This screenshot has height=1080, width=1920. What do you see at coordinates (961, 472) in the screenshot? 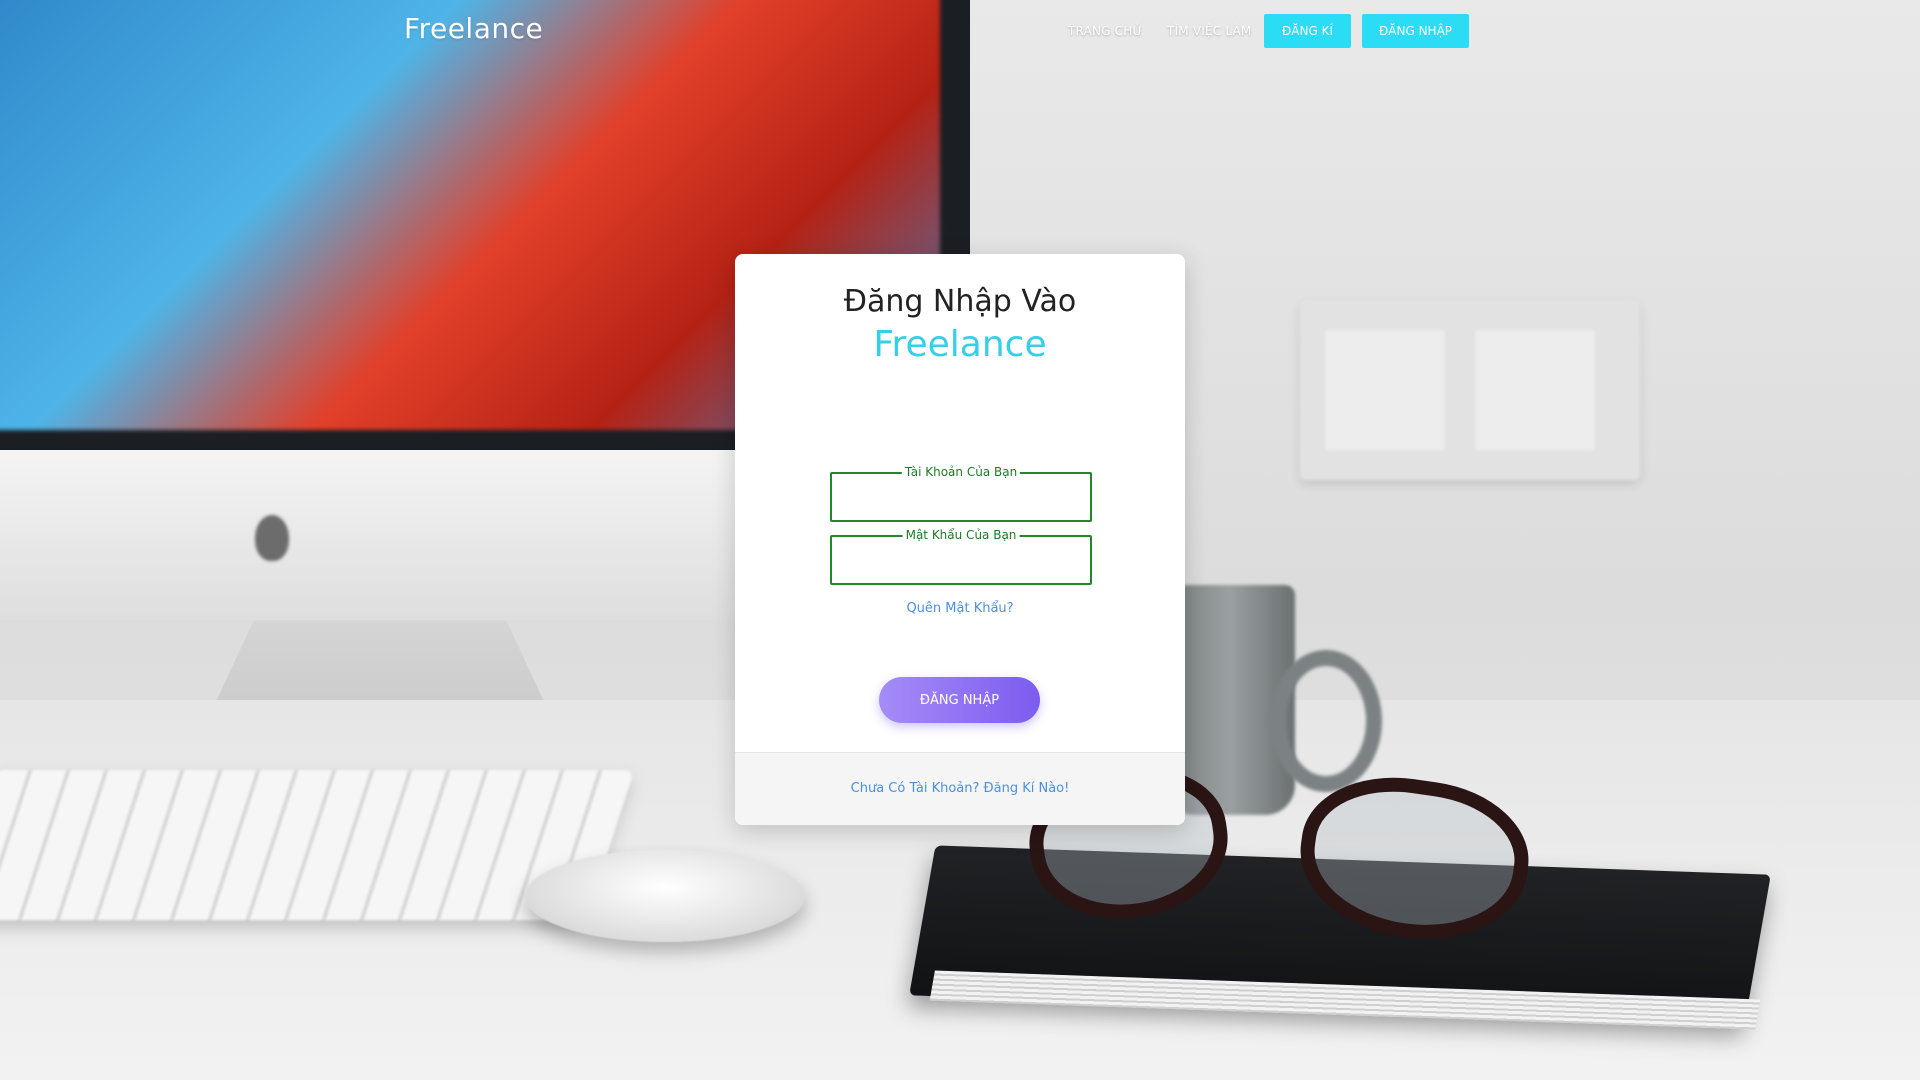
I see `username-label: Tài Khoản Của Bạn` at bounding box center [961, 472].